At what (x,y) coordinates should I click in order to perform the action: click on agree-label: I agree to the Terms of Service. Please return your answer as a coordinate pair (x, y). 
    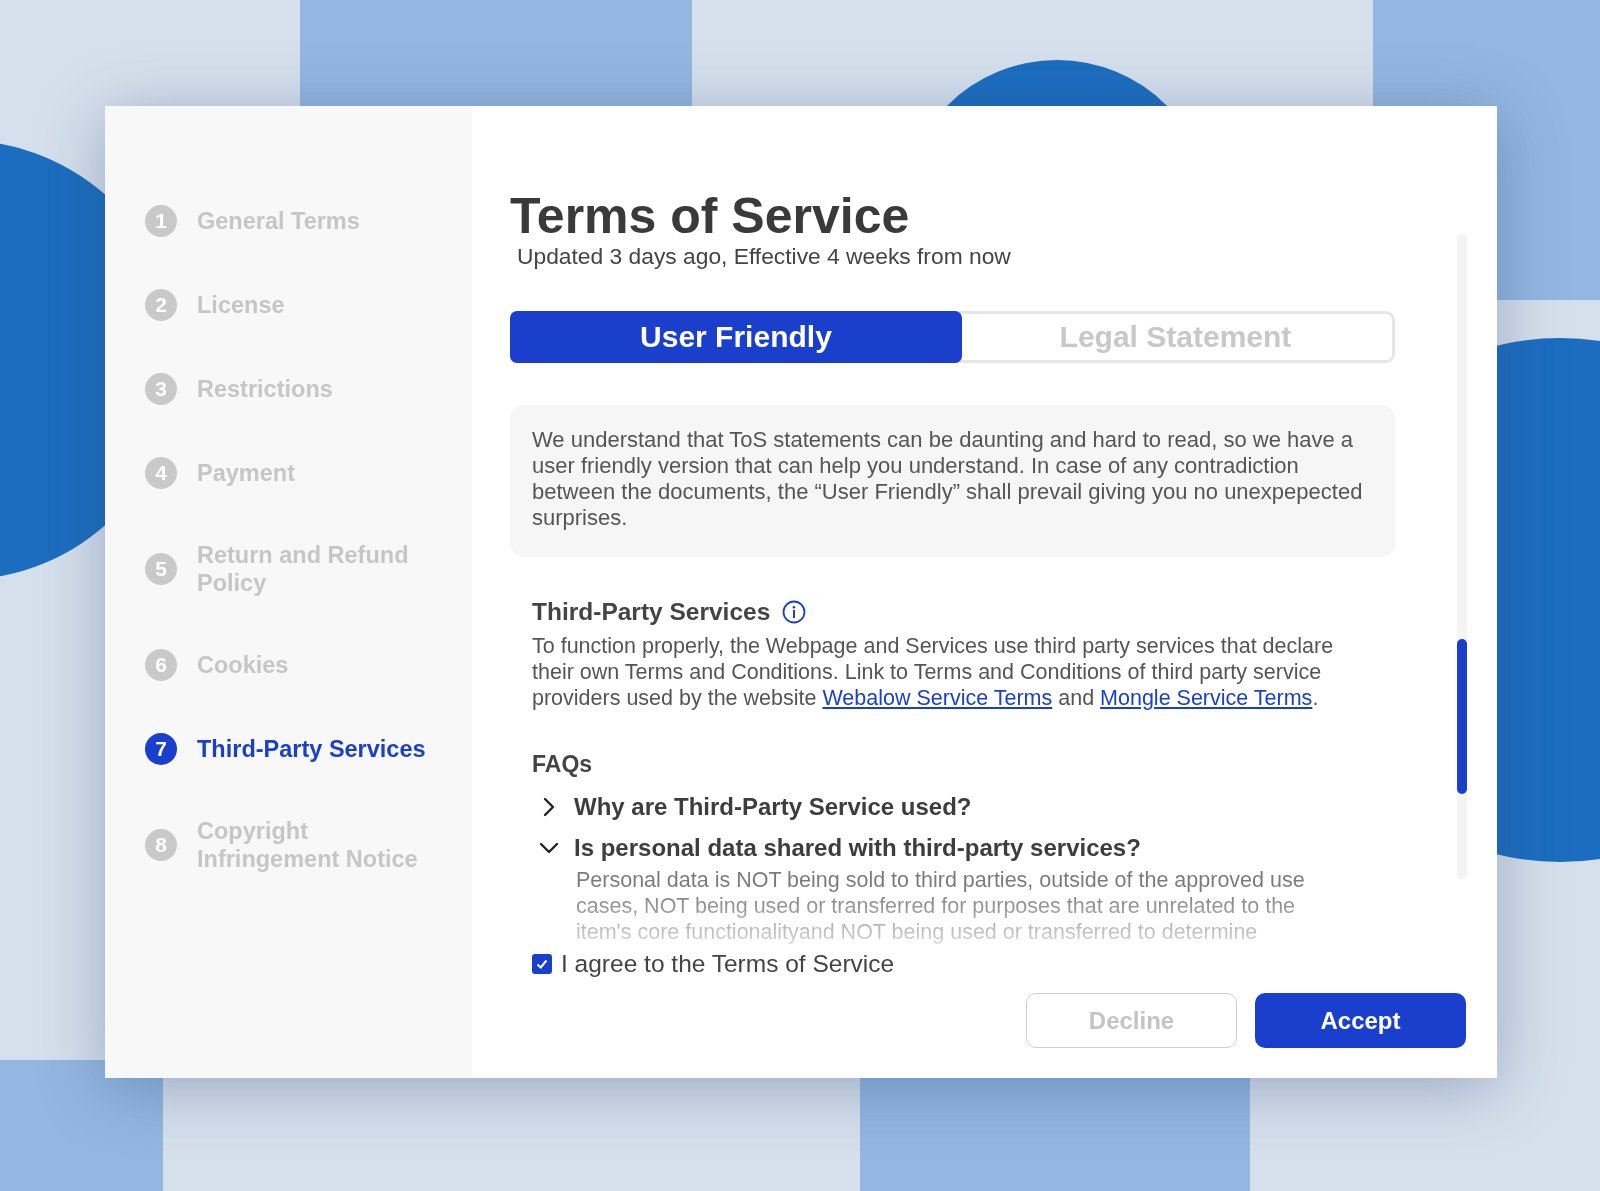
    Looking at the image, I should click on (728, 964).